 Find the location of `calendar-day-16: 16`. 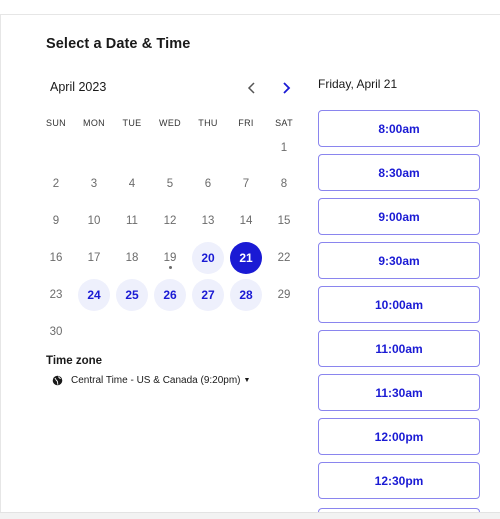

calendar-day-16: 16 is located at coordinates (56, 258).